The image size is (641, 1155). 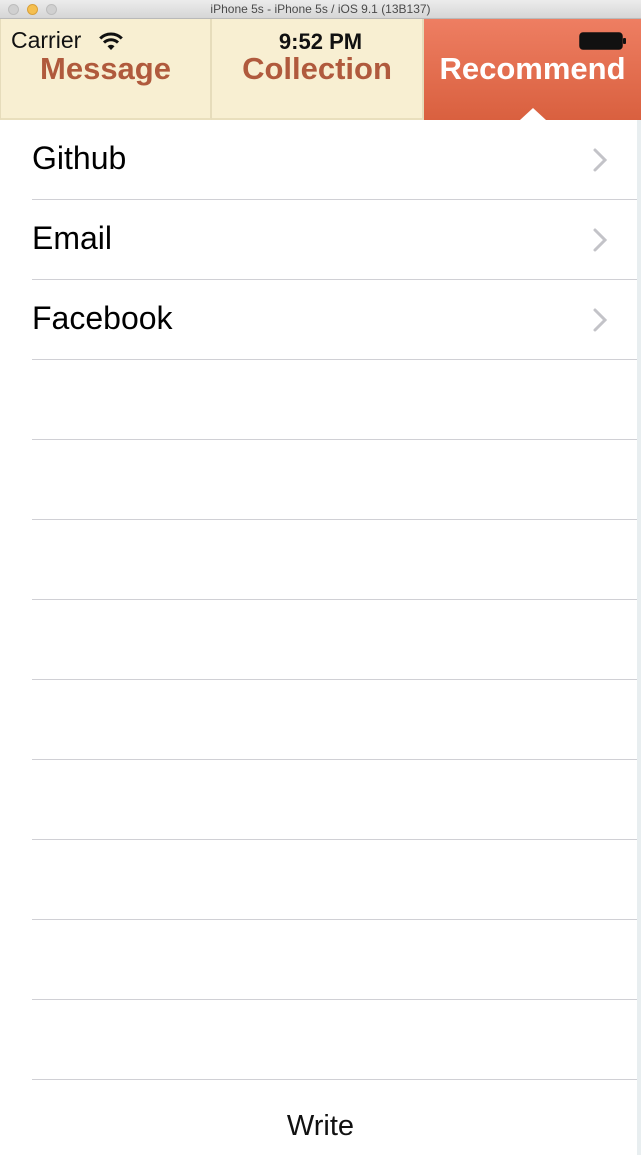 I want to click on list-item-github: Github, so click(x=334, y=160).